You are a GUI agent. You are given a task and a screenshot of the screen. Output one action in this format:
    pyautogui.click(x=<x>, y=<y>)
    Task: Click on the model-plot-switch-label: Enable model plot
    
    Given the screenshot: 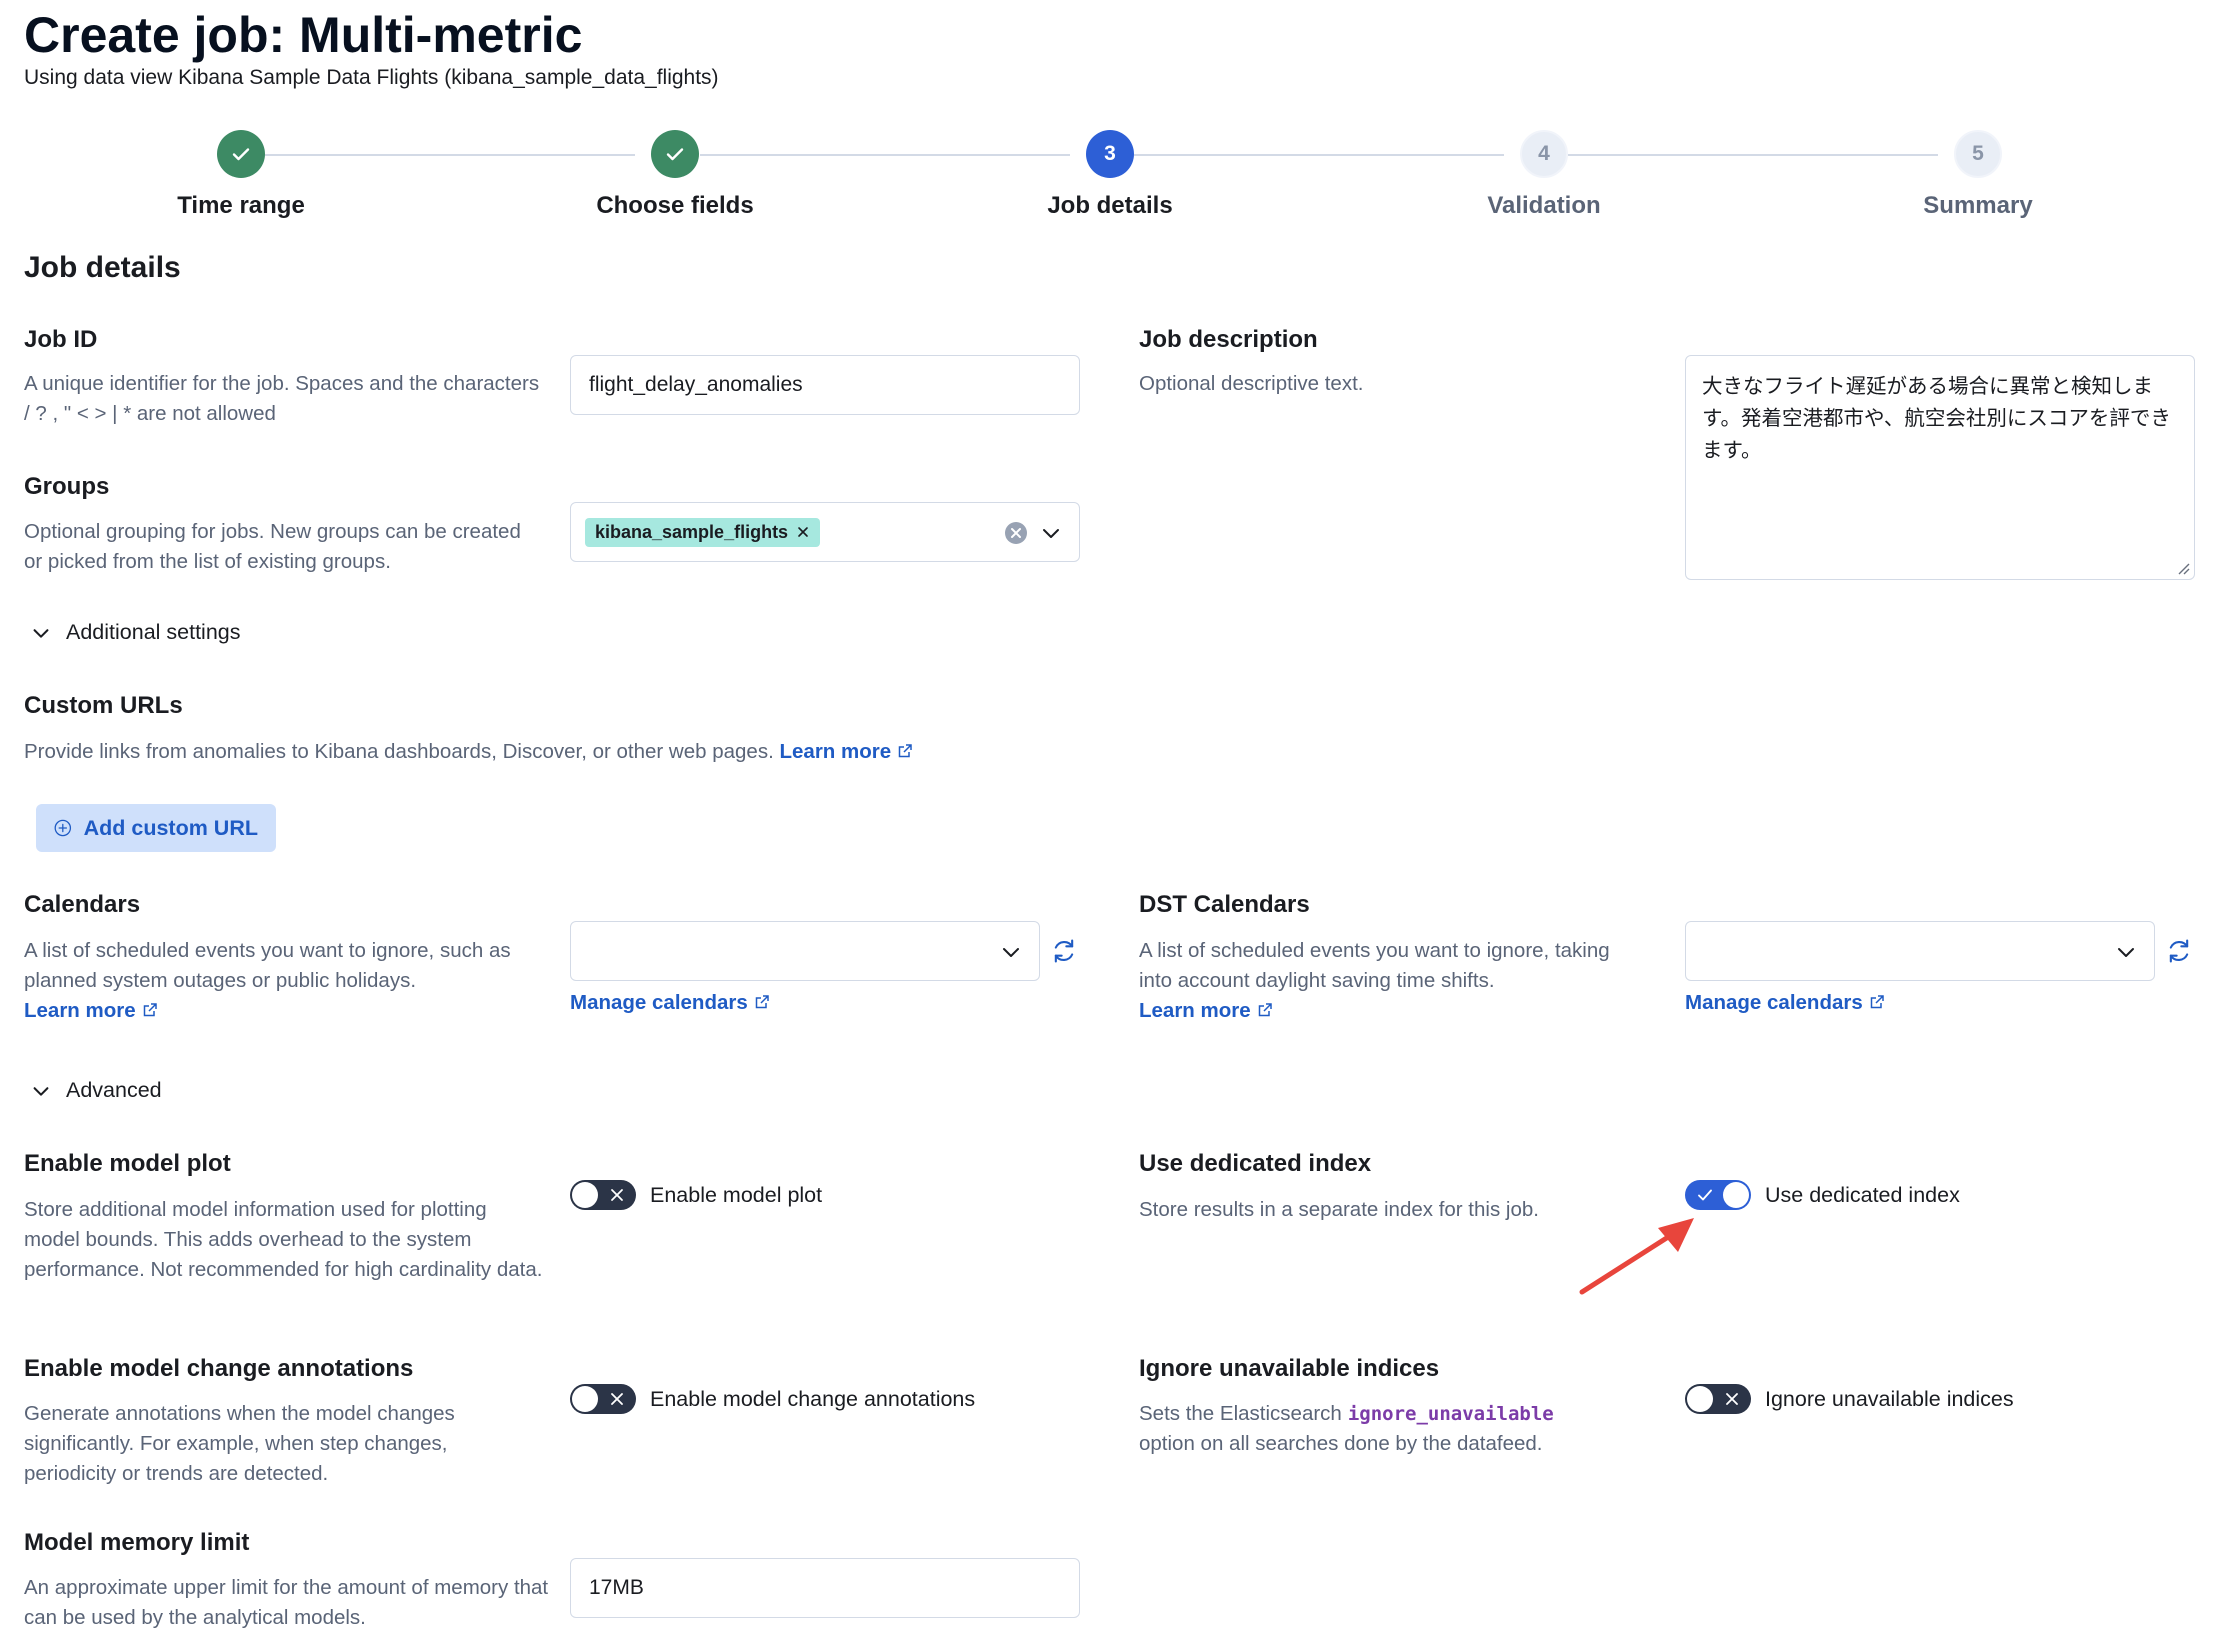 What is the action you would take?
    pyautogui.click(x=736, y=1194)
    